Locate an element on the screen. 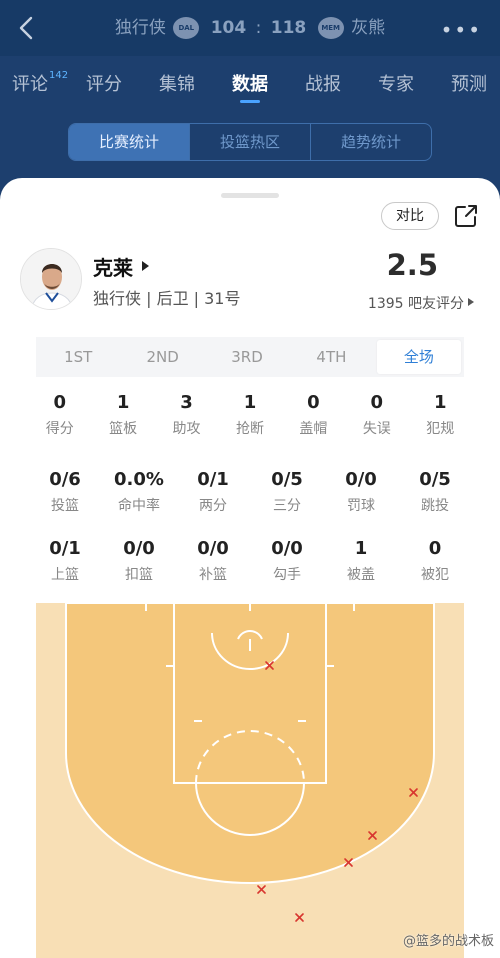  stat-label: 跳投 is located at coordinates (435, 506).